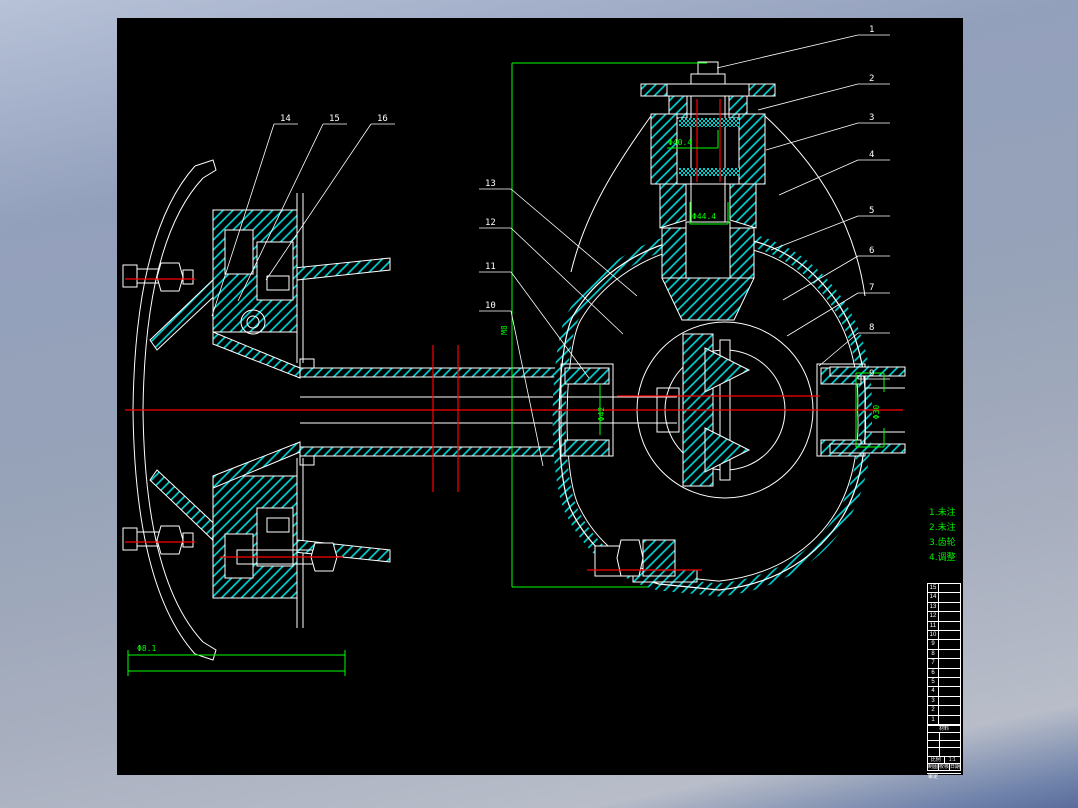 This screenshot has width=1078, height=808. I want to click on dim-hub-width: Φ8.1, so click(146, 648).